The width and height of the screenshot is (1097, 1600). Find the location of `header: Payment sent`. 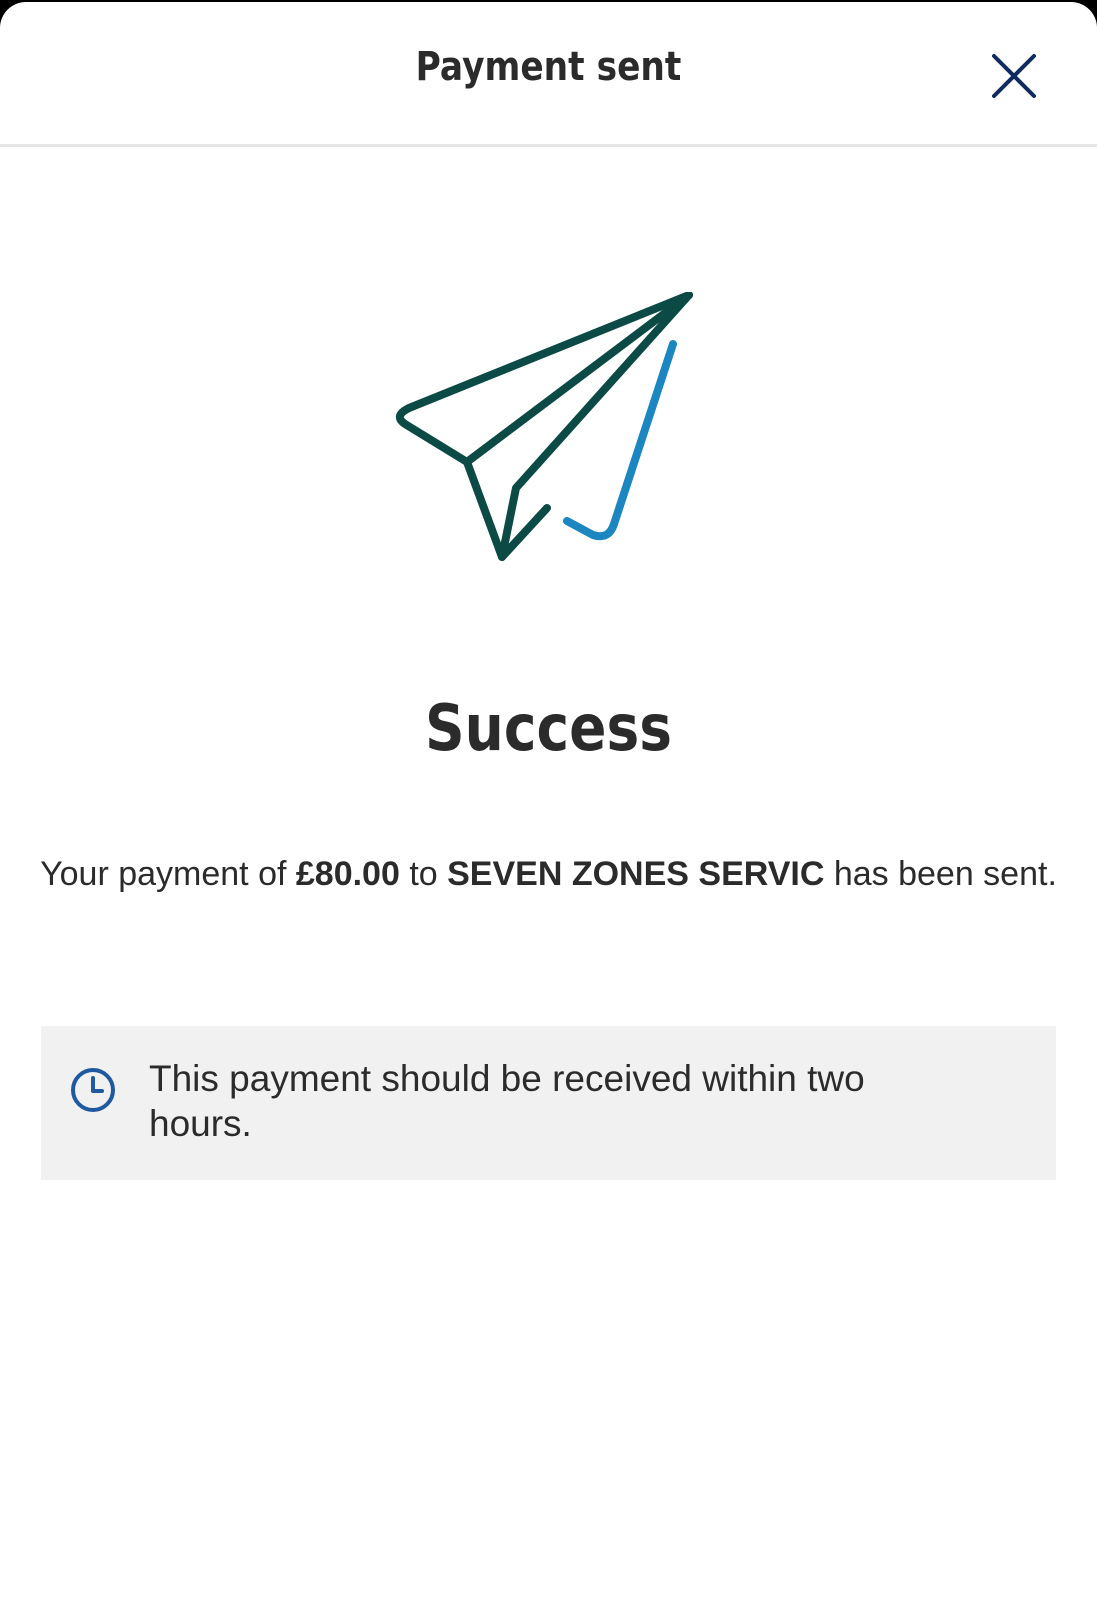

header: Payment sent is located at coordinates (548, 74).